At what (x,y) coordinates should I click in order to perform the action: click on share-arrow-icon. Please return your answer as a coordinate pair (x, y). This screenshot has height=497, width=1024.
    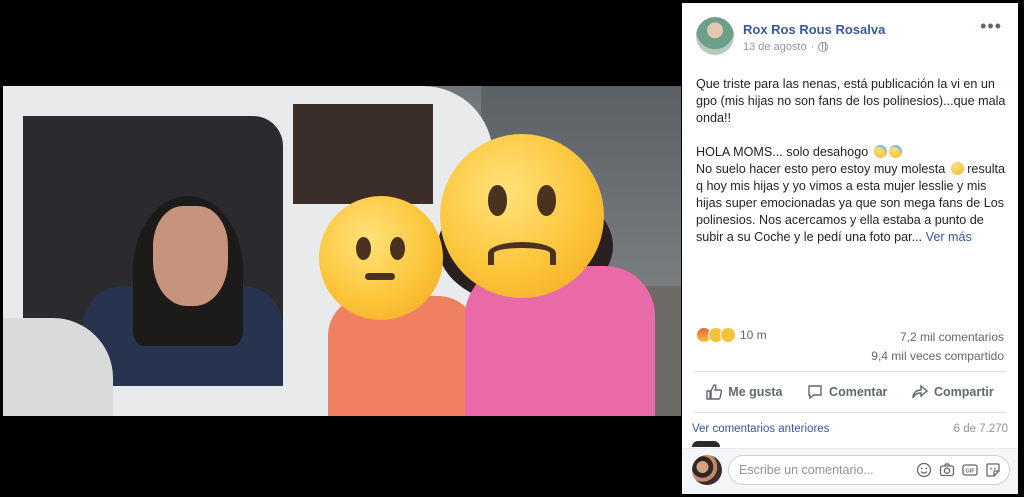
    Looking at the image, I should click on (920, 391).